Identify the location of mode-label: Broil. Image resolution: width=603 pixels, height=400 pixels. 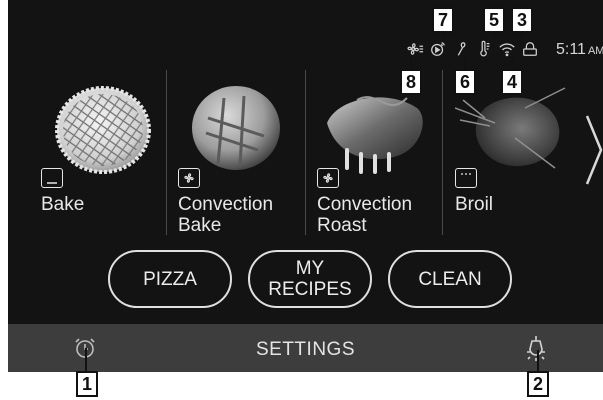
(474, 204).